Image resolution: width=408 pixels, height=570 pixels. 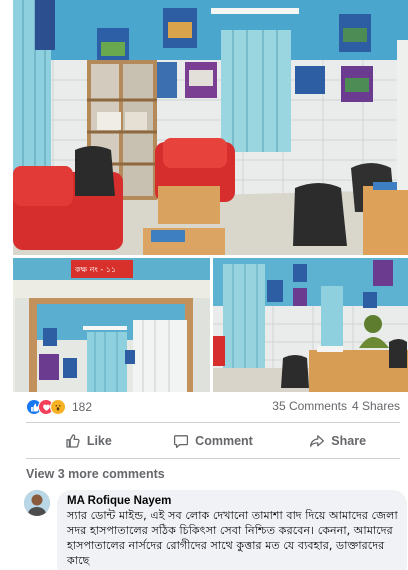 I want to click on actions-divider, so click(x=213, y=458).